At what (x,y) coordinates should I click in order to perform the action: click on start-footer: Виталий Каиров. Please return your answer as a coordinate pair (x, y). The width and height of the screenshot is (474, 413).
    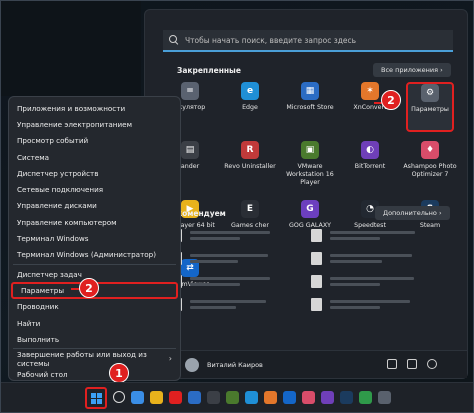
    Looking at the image, I should click on (306, 364).